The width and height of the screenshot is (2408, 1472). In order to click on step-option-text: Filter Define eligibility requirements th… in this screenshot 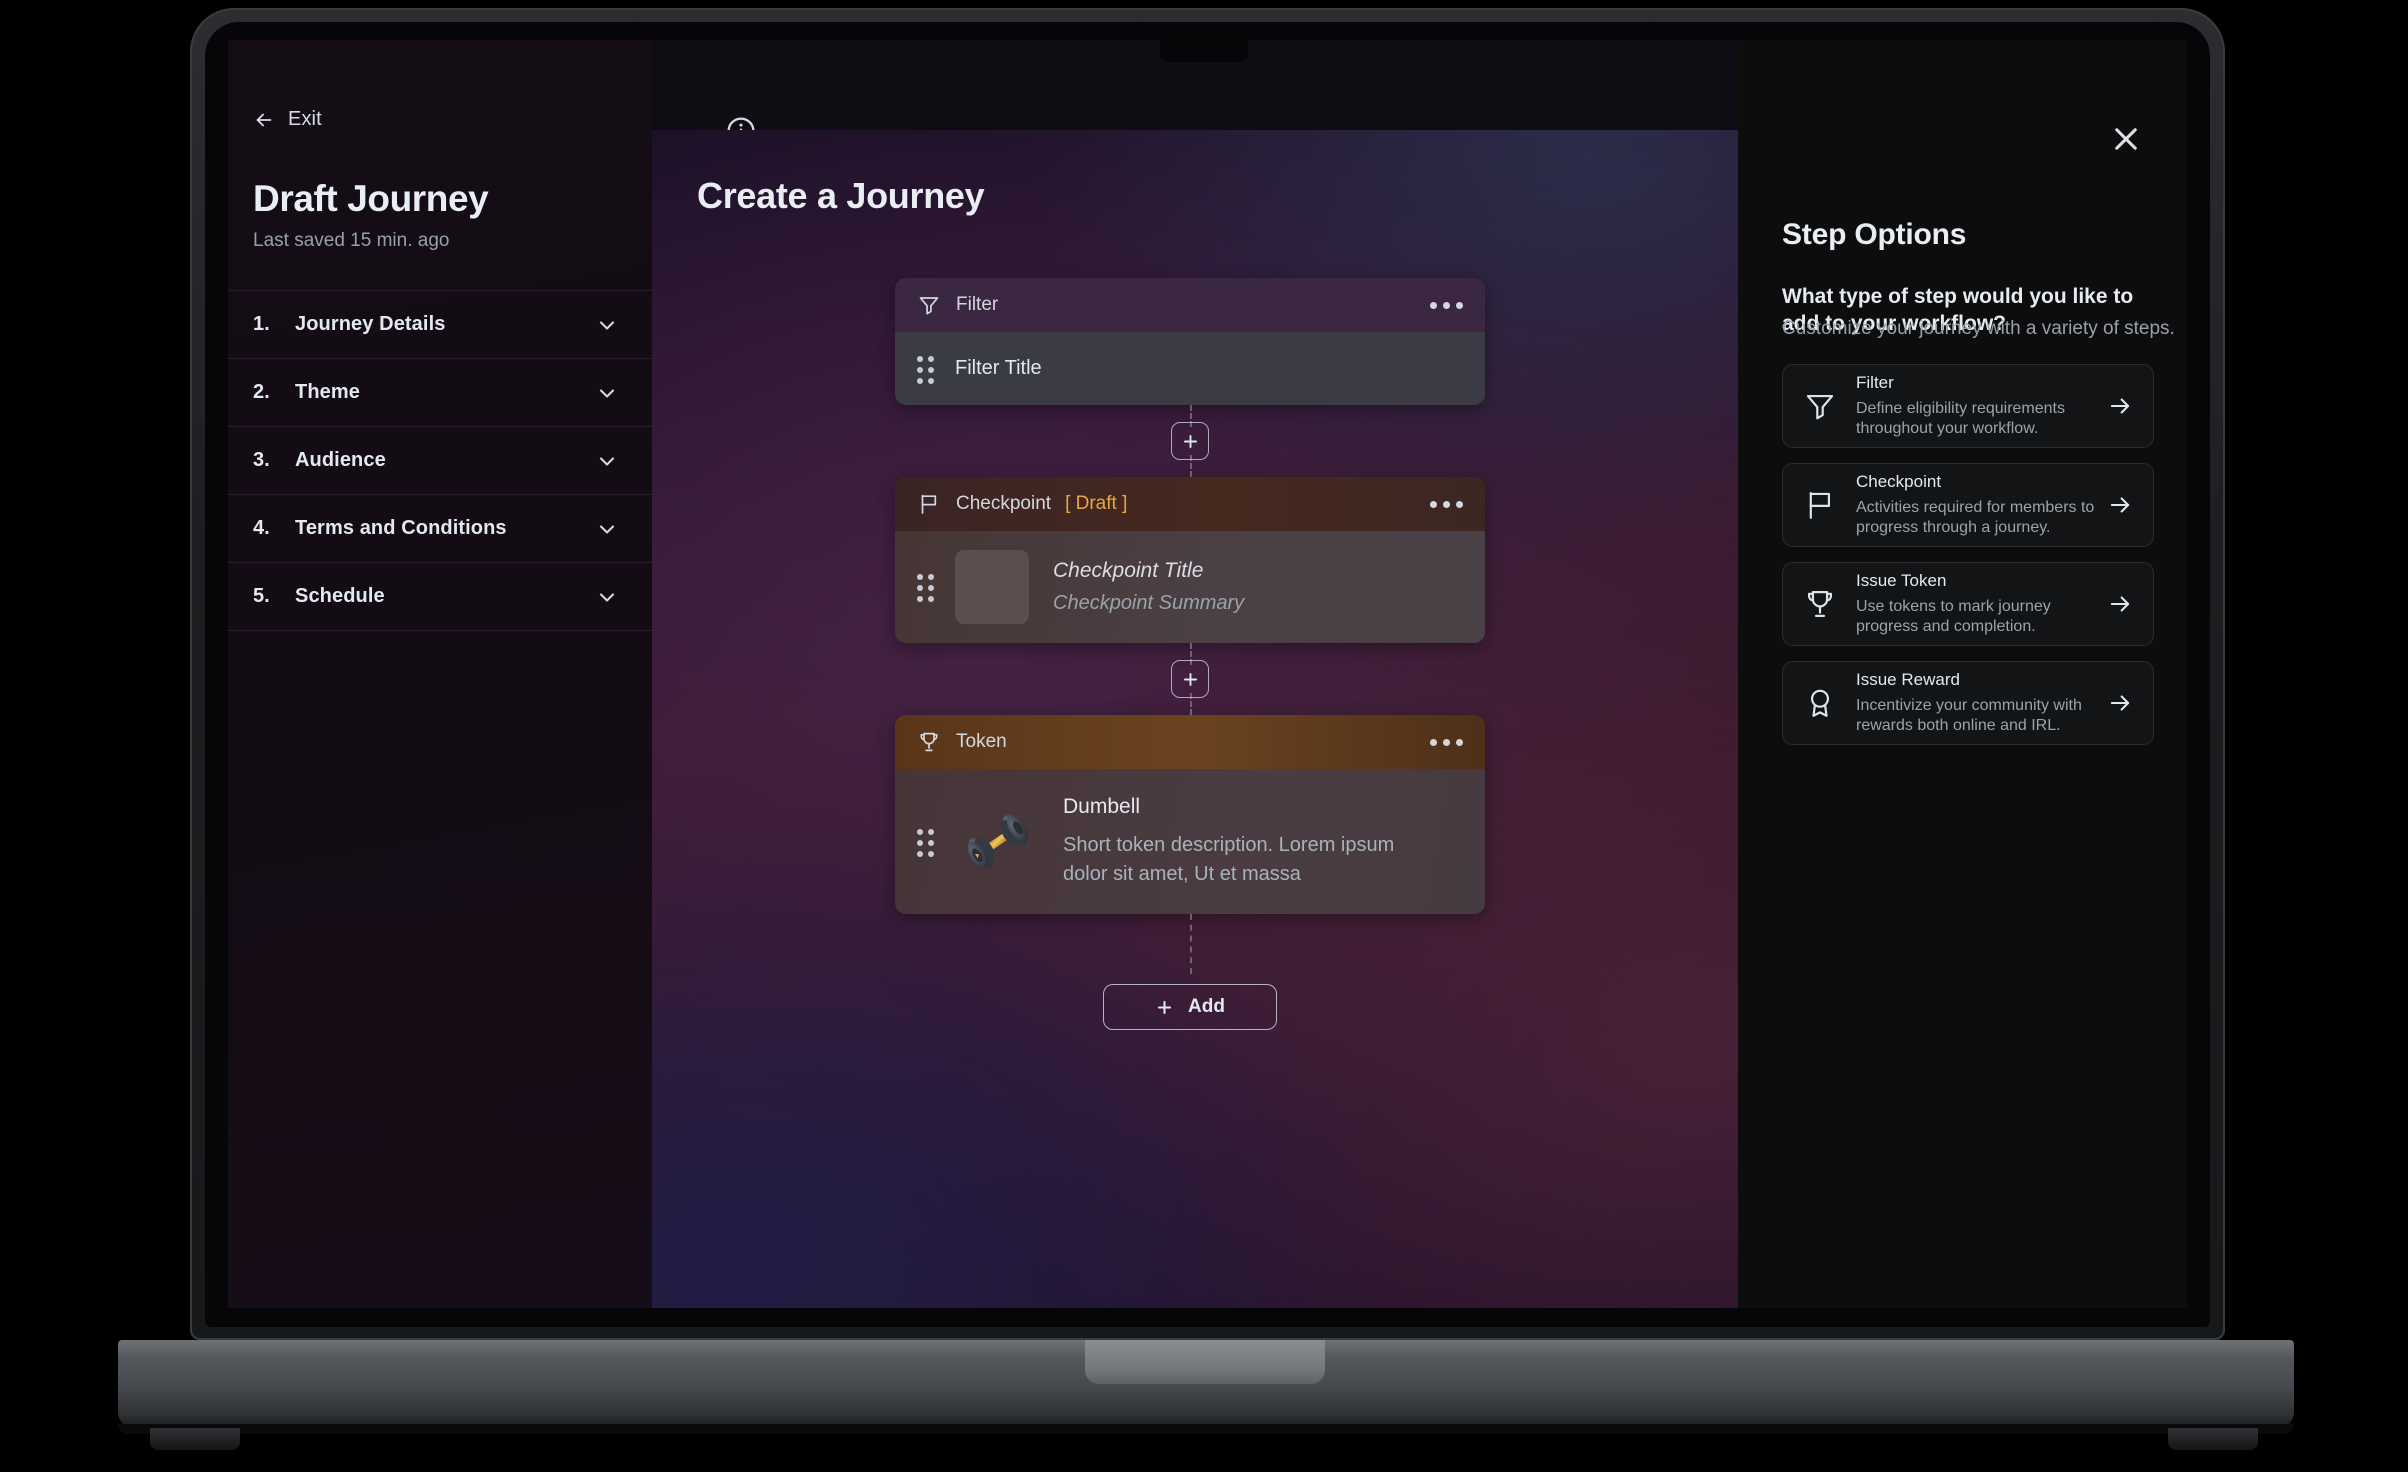, I will do `click(1977, 406)`.